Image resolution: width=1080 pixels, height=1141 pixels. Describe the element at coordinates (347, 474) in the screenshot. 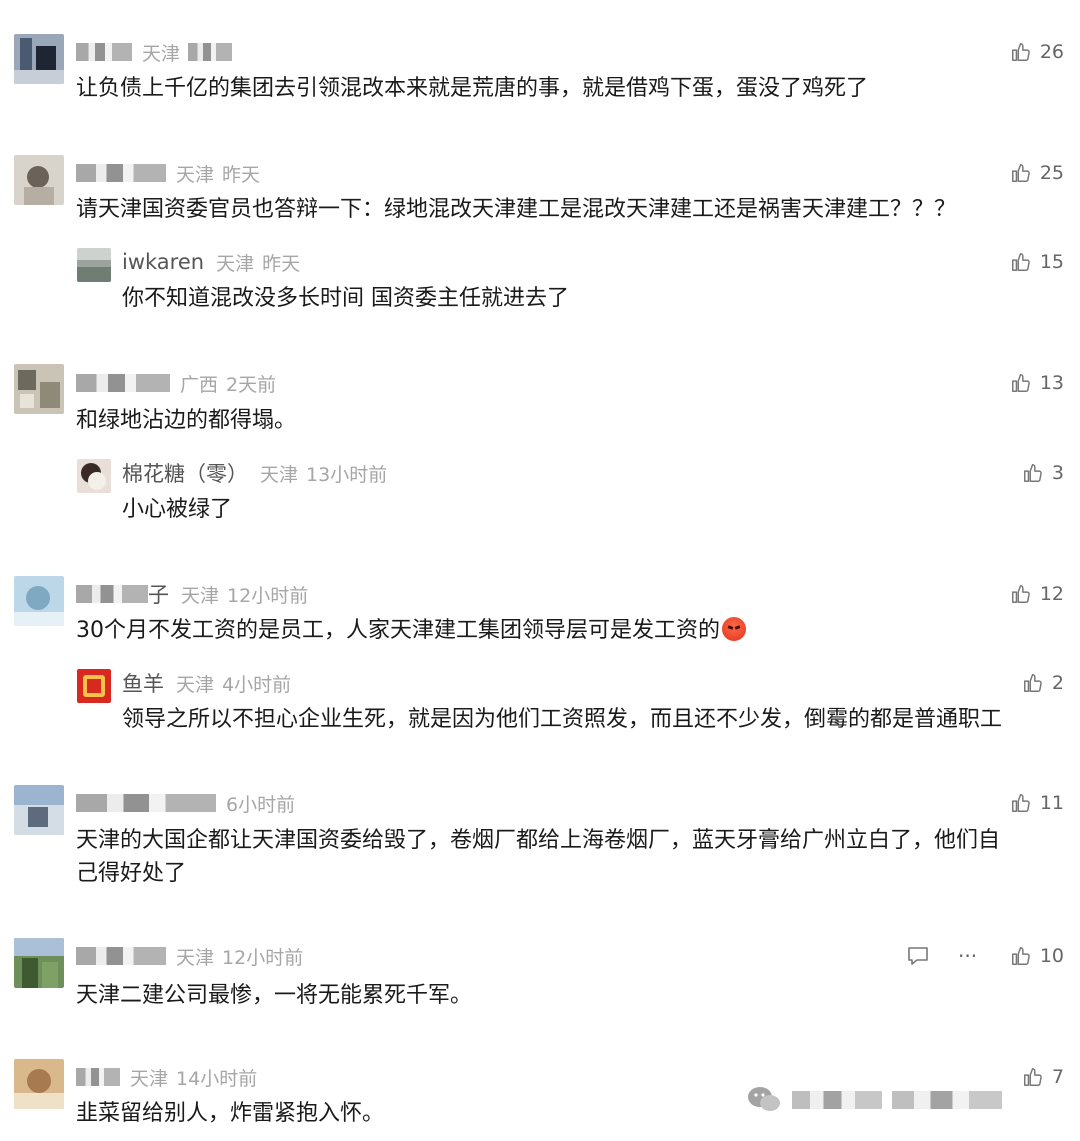

I see `time: 13小时前` at that location.